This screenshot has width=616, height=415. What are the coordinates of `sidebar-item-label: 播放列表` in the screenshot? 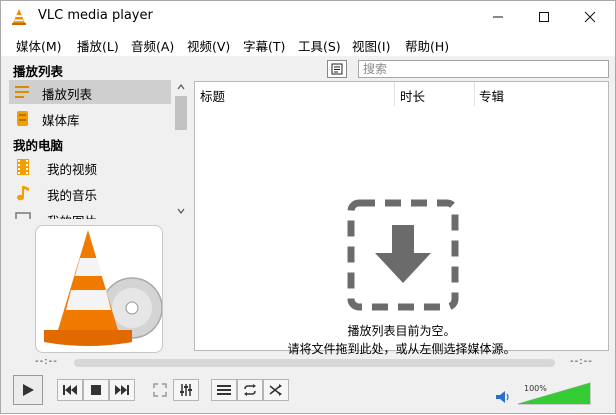 It's located at (67, 94).